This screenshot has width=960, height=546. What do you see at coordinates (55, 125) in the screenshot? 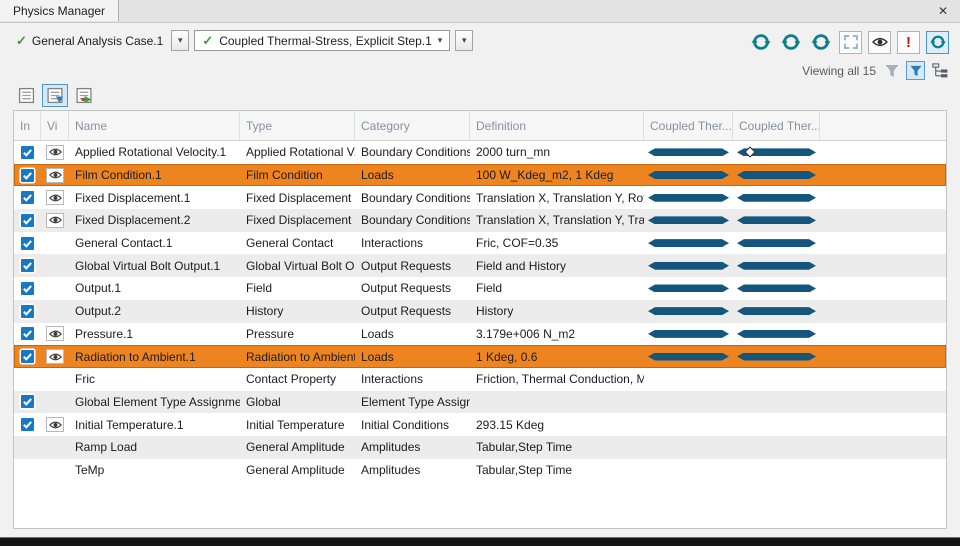
I see `column-header-vi: Vi` at bounding box center [55, 125].